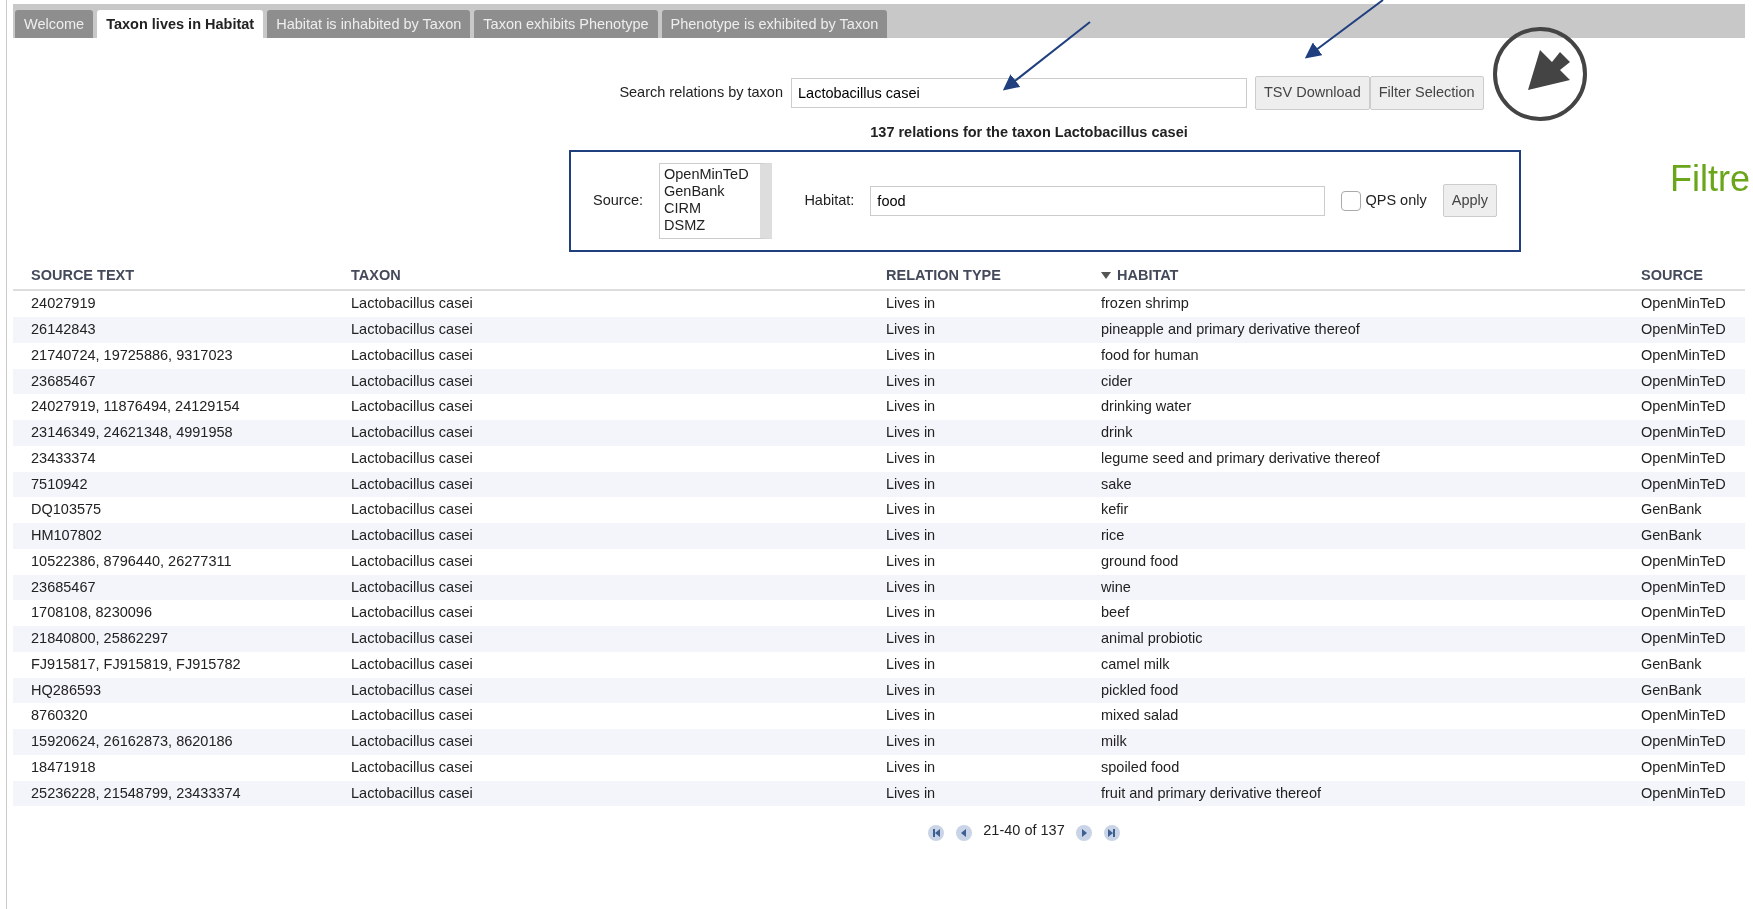 The image size is (1753, 909). What do you see at coordinates (1312, 93) in the screenshot?
I see `download-button: TSV Download` at bounding box center [1312, 93].